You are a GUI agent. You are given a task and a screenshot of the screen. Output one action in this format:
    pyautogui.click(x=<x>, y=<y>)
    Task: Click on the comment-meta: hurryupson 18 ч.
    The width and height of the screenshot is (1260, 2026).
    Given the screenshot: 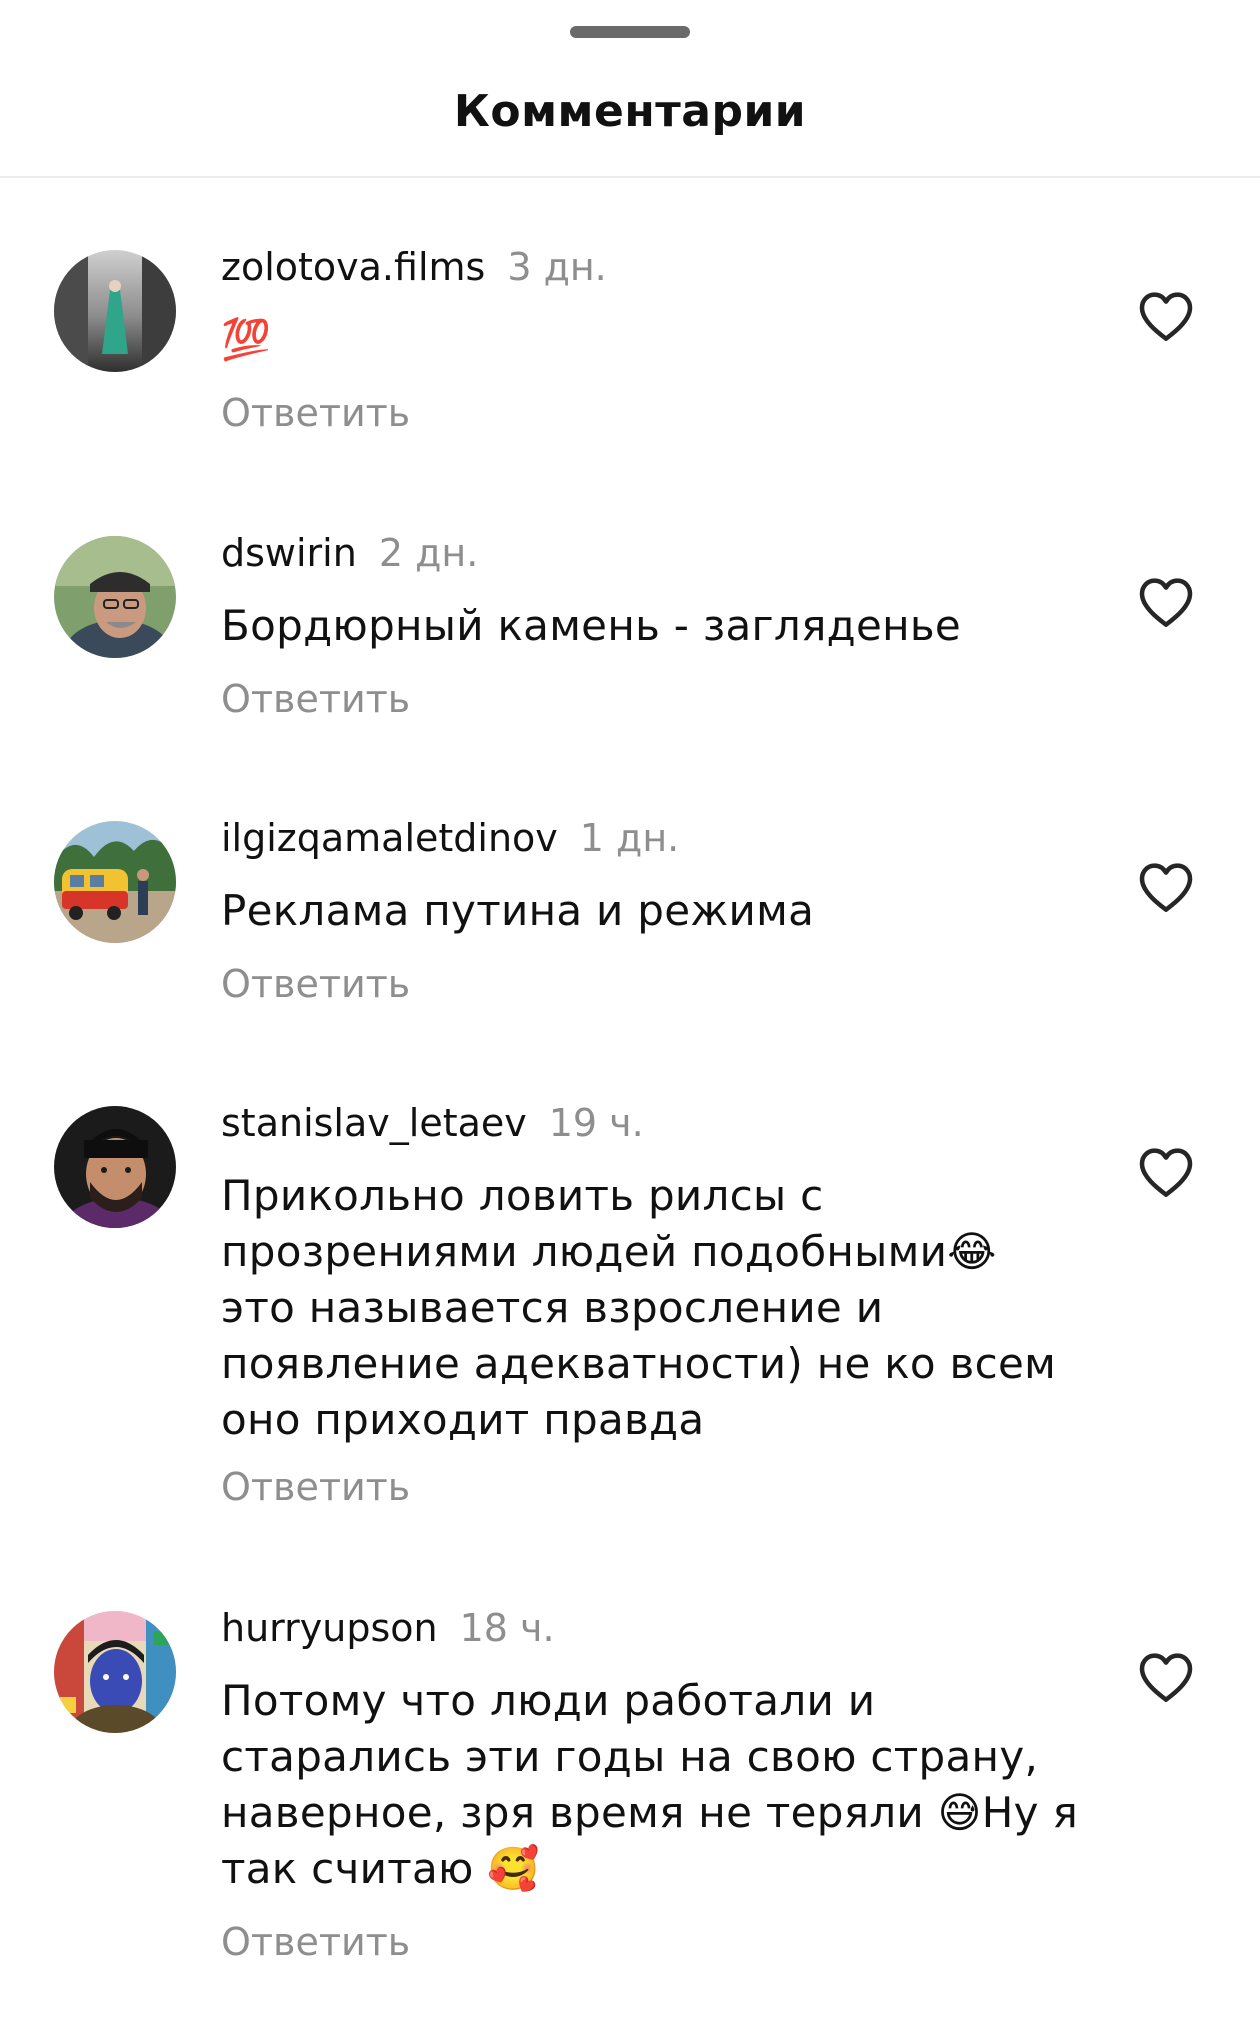 What is the action you would take?
    pyautogui.click(x=388, y=1628)
    